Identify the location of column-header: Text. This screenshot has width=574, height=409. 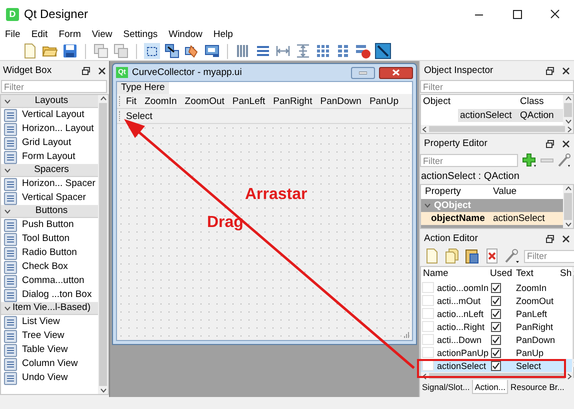
(536, 274).